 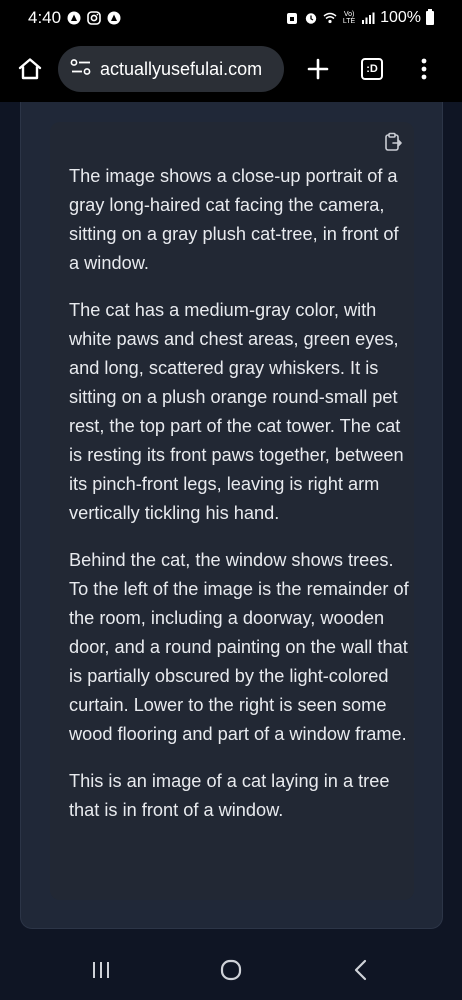 I want to click on recent-apps-button, so click(x=101, y=972).